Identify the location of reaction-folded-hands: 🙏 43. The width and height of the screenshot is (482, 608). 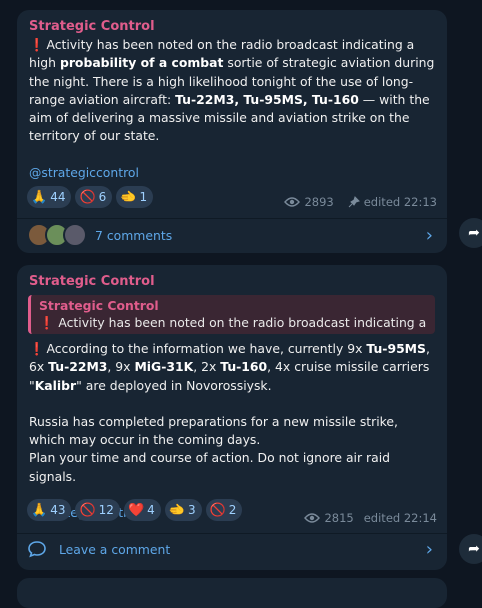
(49, 510).